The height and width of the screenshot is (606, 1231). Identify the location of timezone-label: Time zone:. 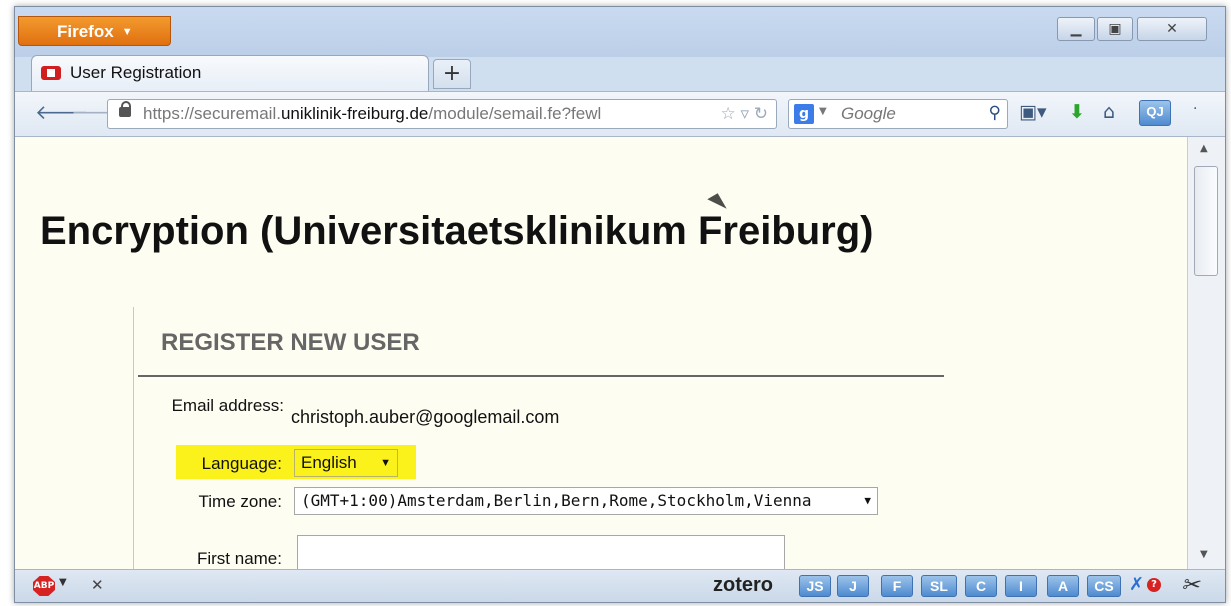
(240, 501).